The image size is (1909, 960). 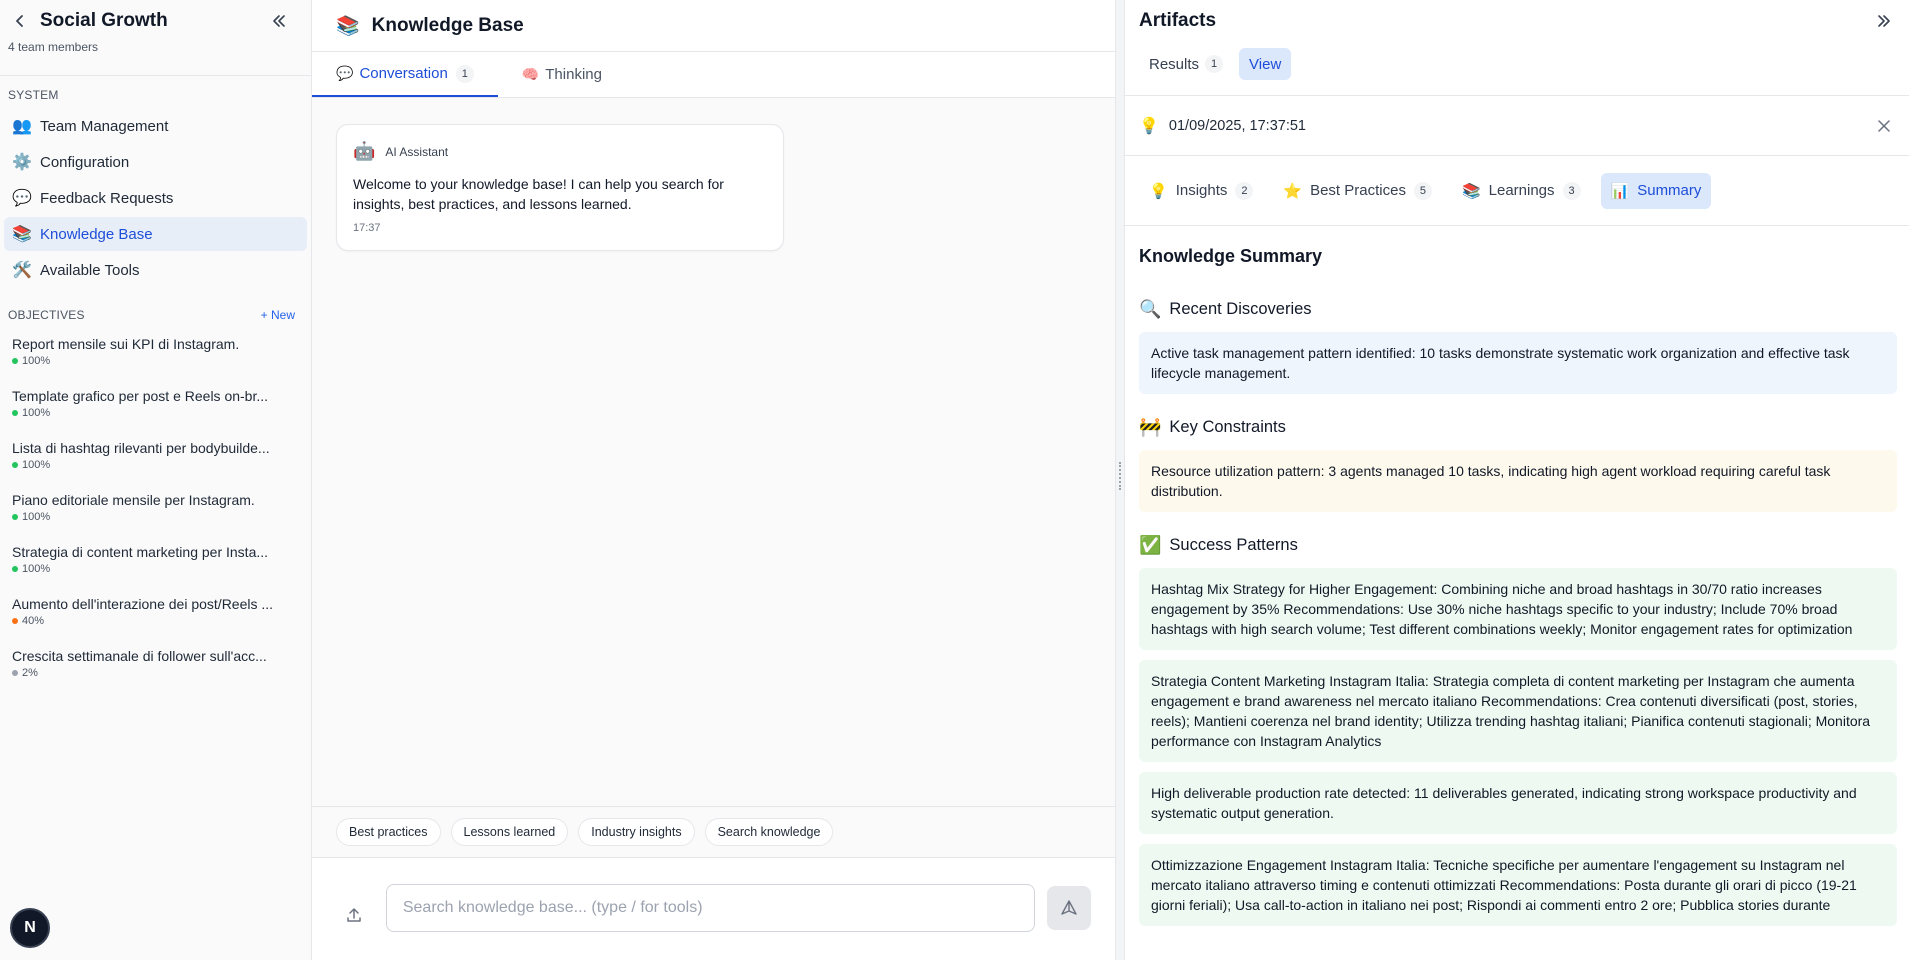 What do you see at coordinates (1293, 191) in the screenshot?
I see `star-icon: ⭐` at bounding box center [1293, 191].